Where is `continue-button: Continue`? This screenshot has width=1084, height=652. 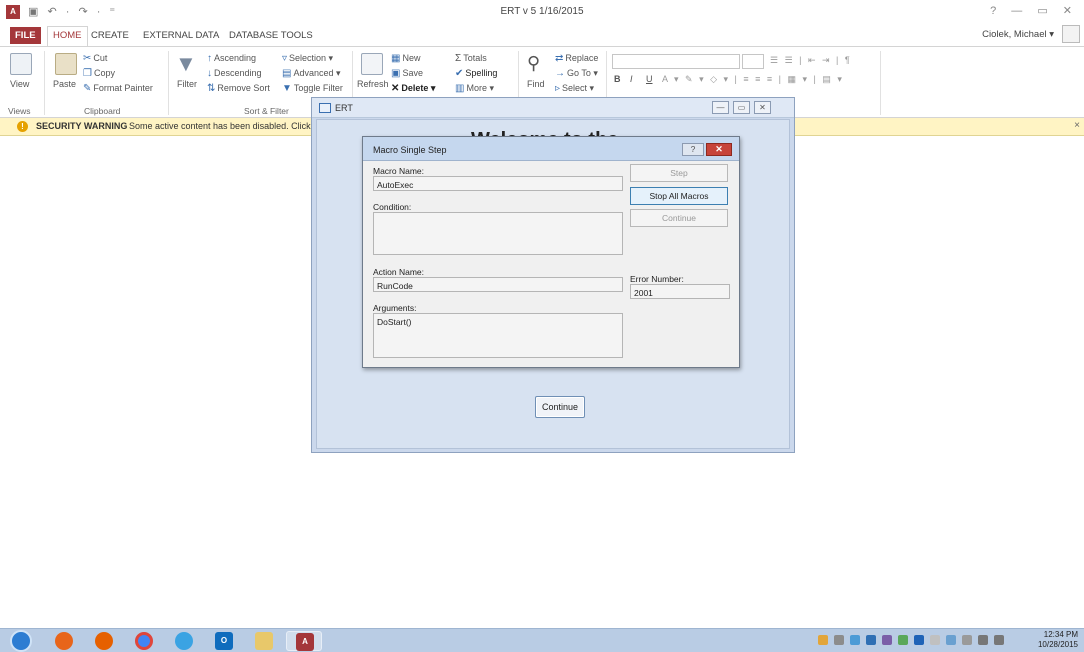
continue-button: Continue is located at coordinates (560, 407).